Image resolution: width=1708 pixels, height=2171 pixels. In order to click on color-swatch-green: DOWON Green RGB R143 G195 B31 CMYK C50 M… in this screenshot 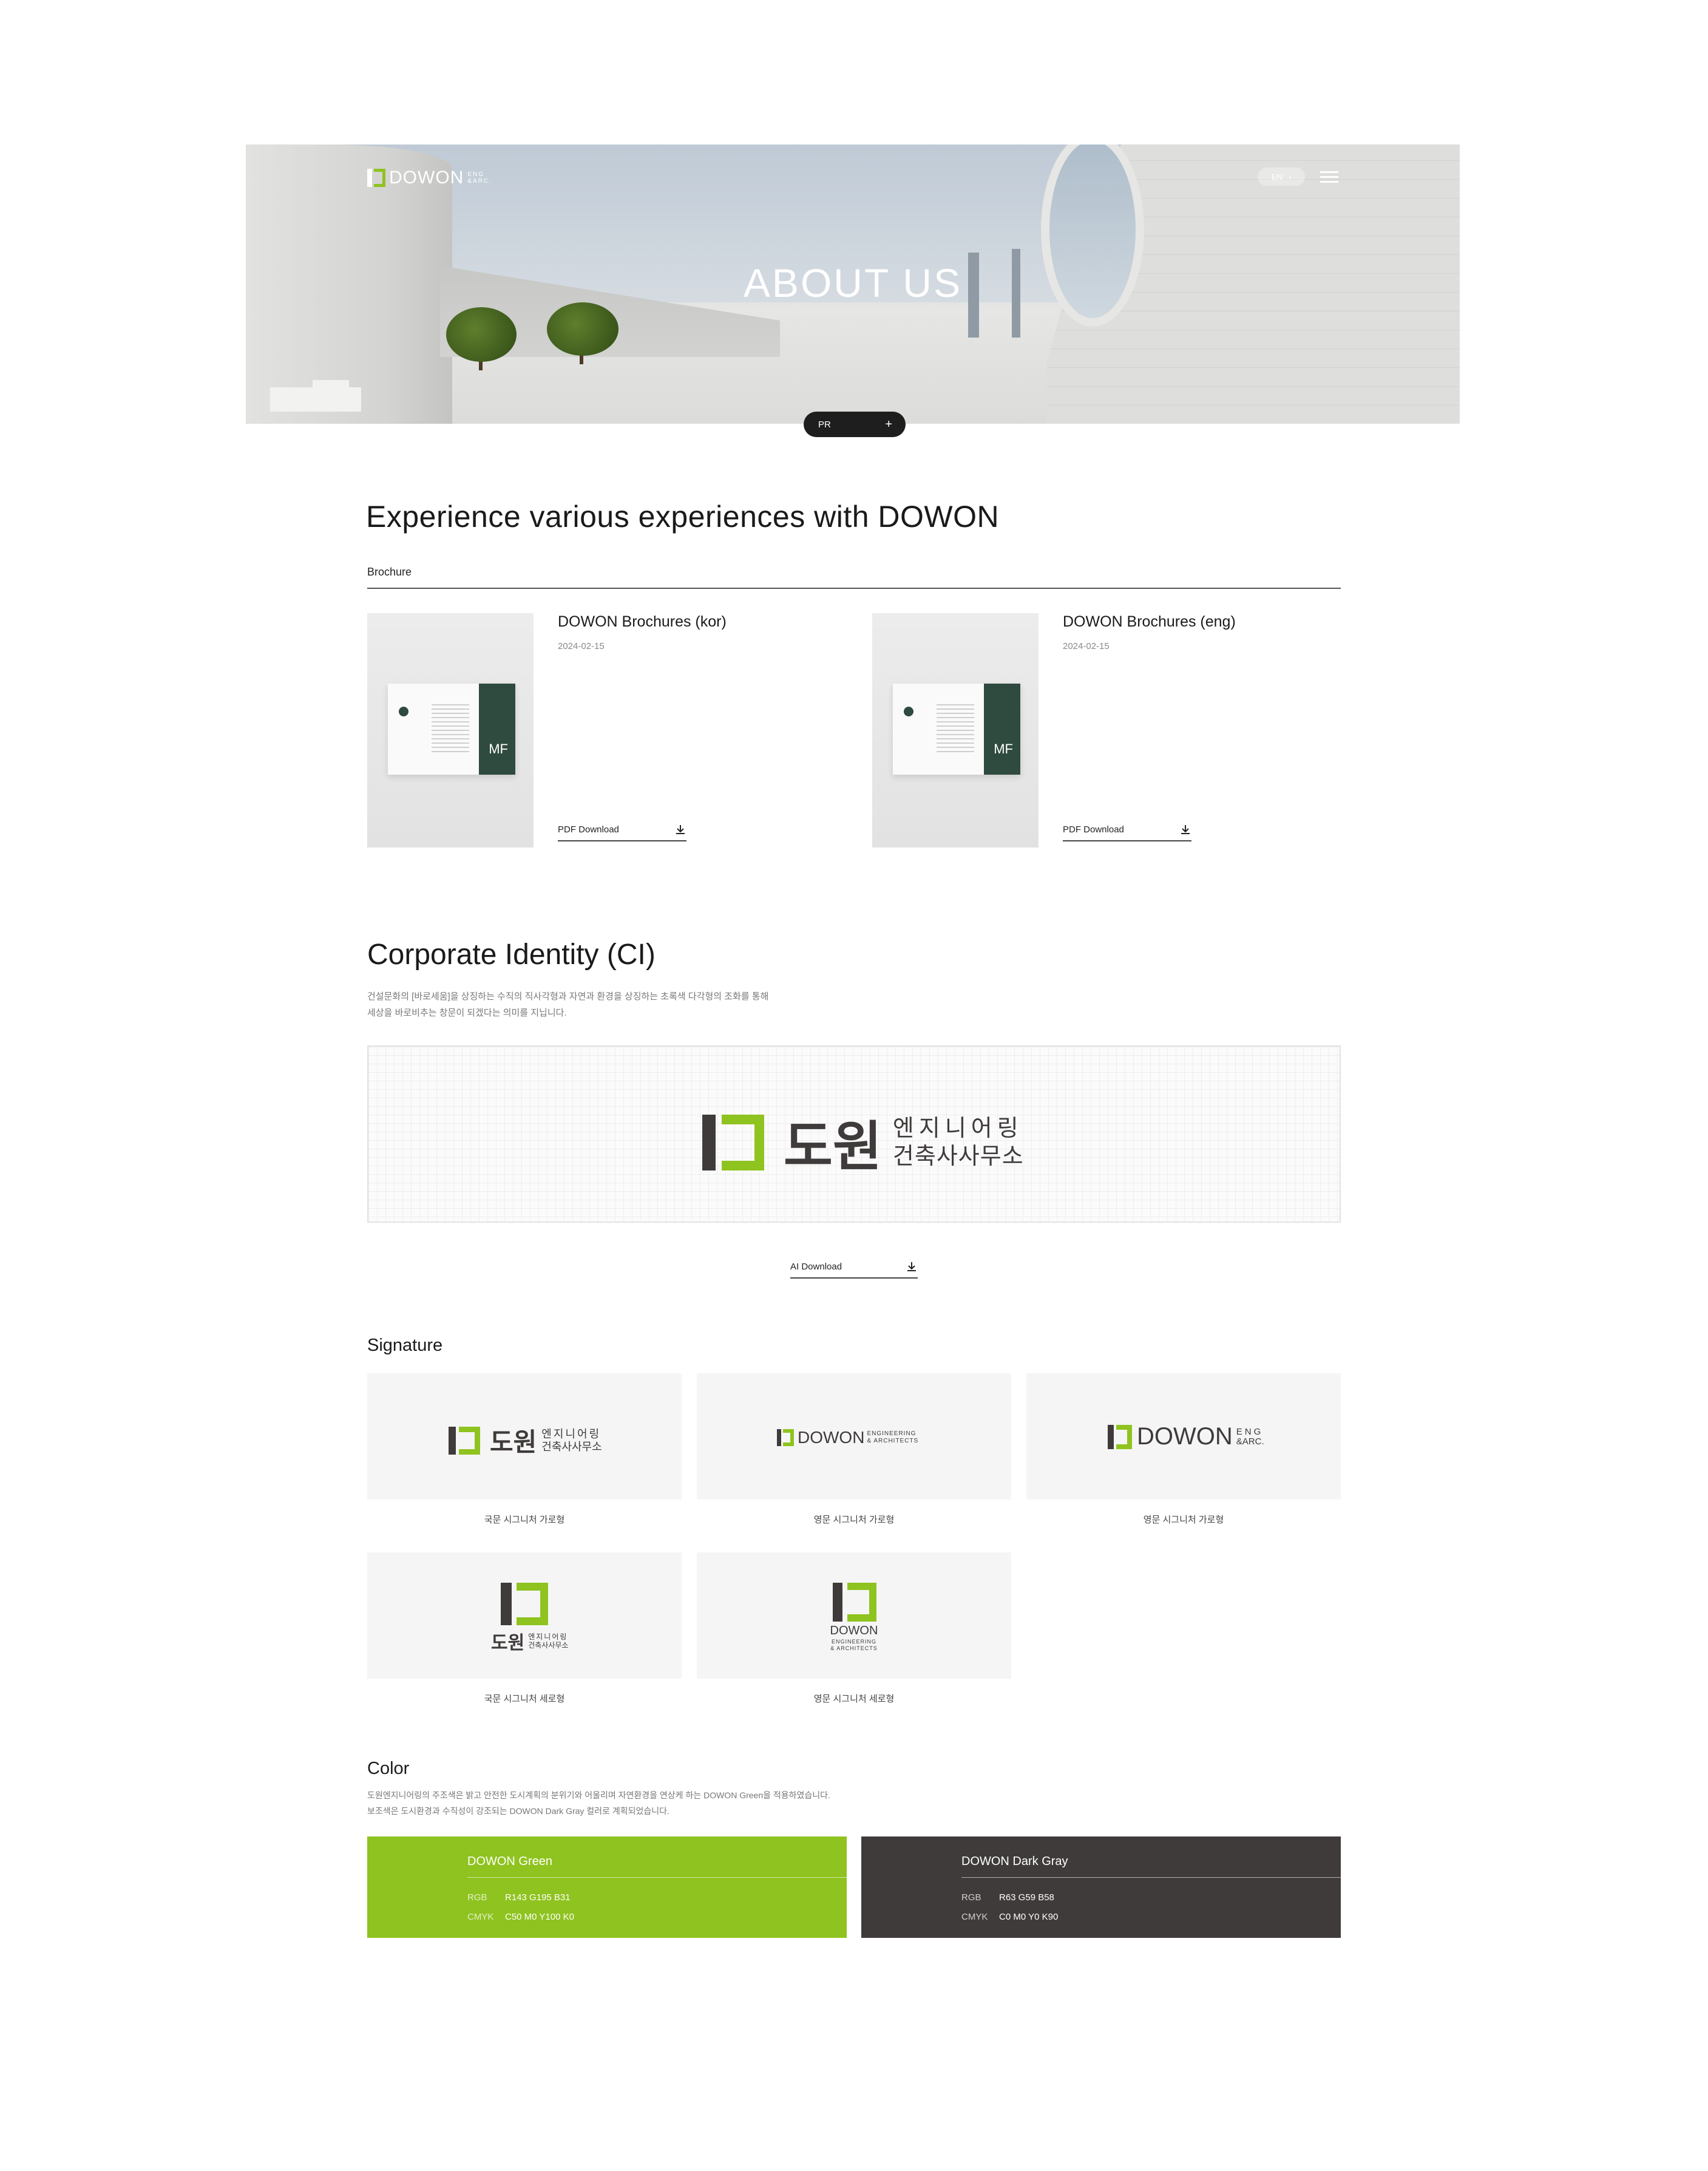, I will do `click(607, 1887)`.